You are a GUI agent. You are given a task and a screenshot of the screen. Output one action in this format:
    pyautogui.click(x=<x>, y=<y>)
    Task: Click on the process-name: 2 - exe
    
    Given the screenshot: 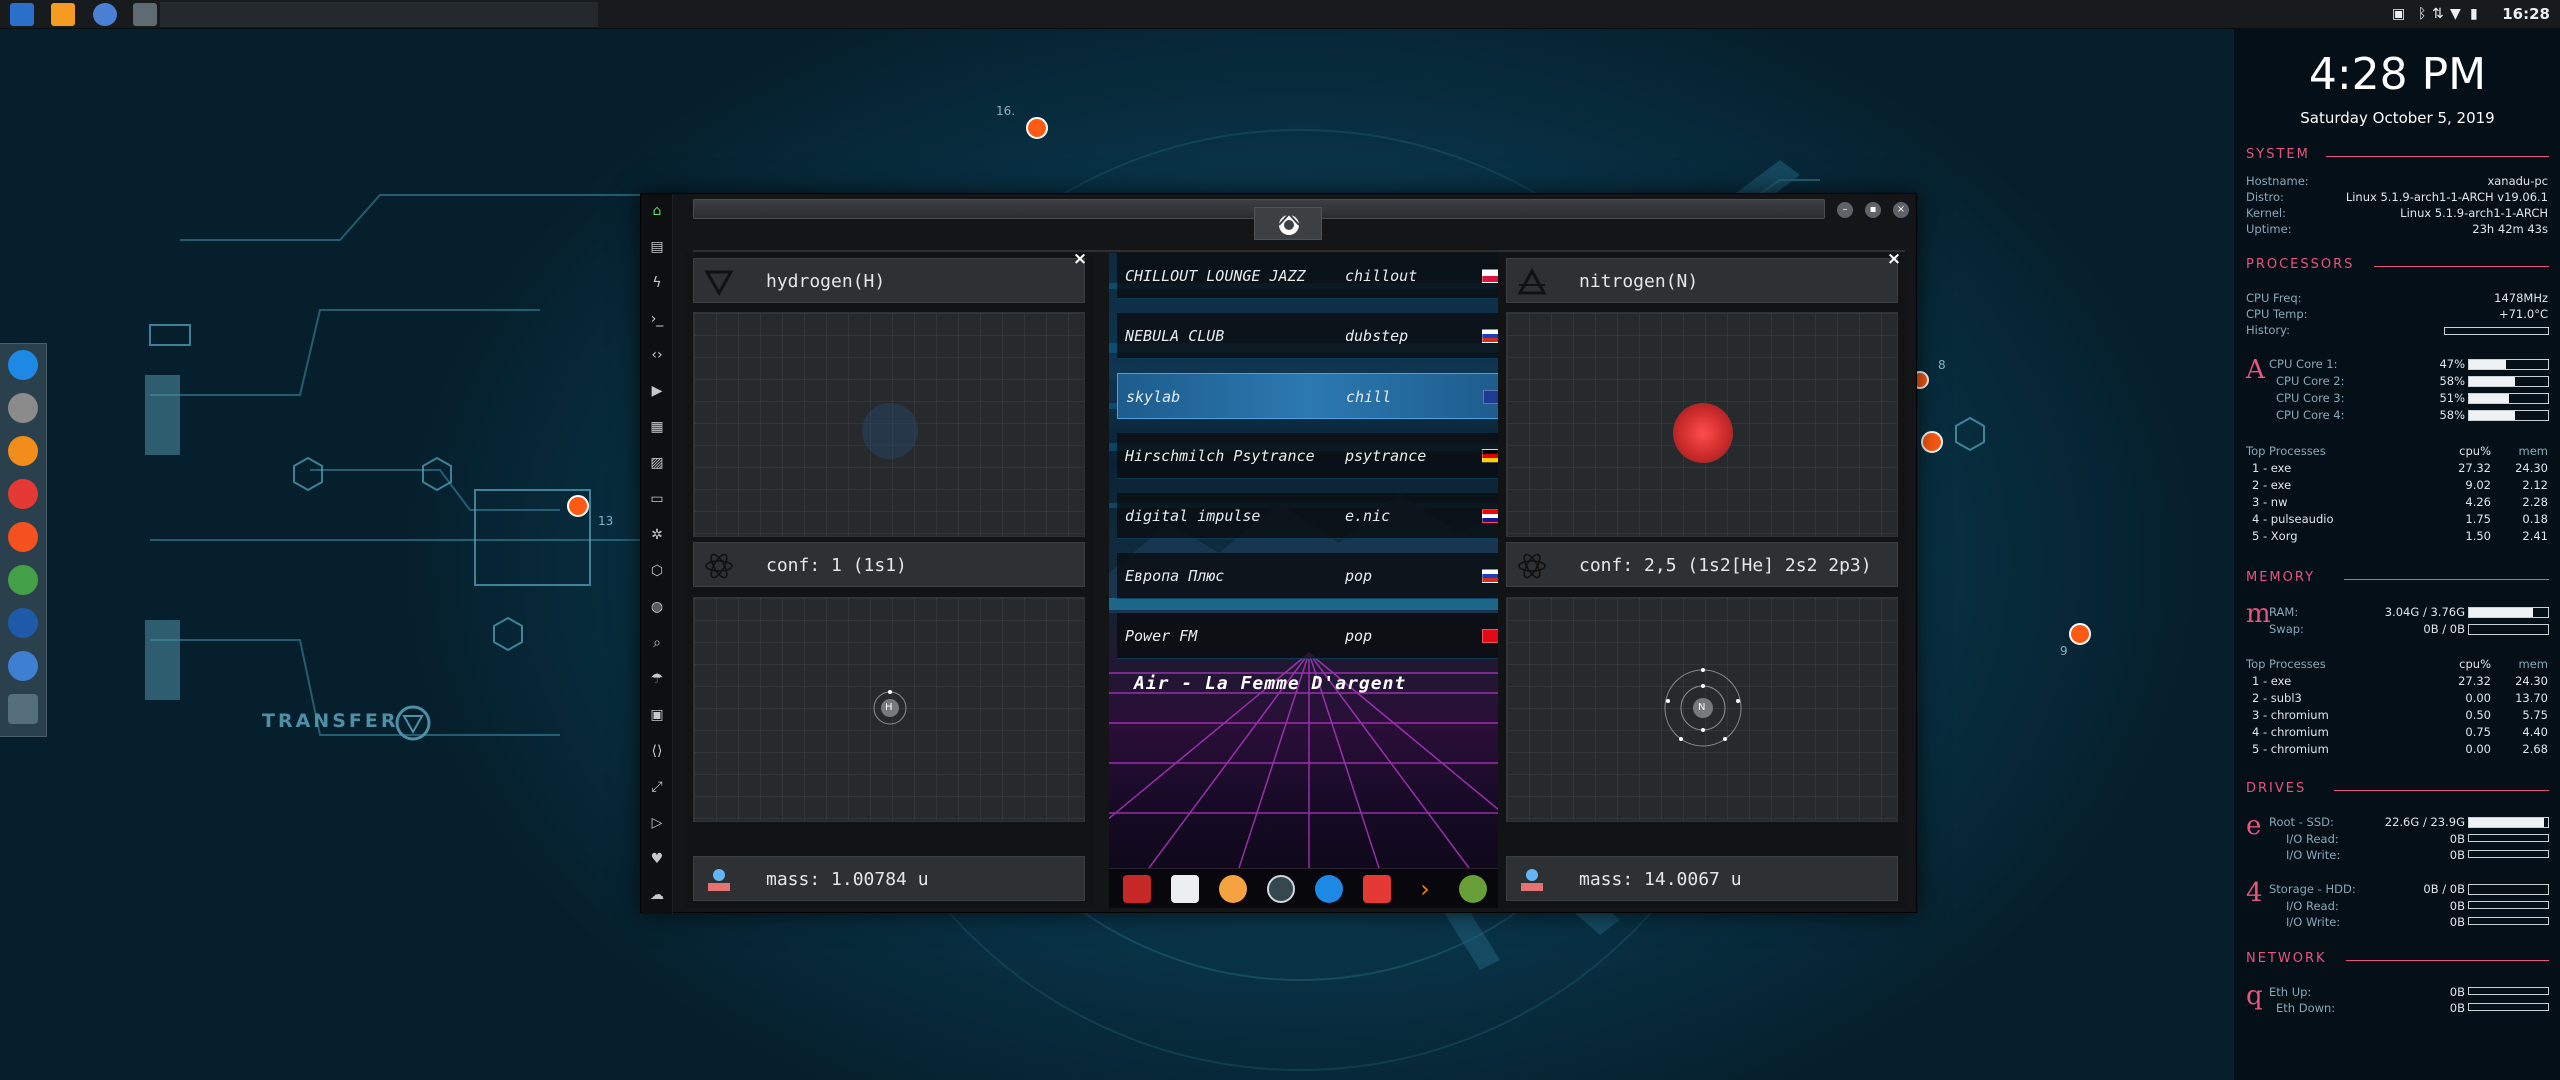 What is the action you would take?
    pyautogui.click(x=2272, y=485)
    